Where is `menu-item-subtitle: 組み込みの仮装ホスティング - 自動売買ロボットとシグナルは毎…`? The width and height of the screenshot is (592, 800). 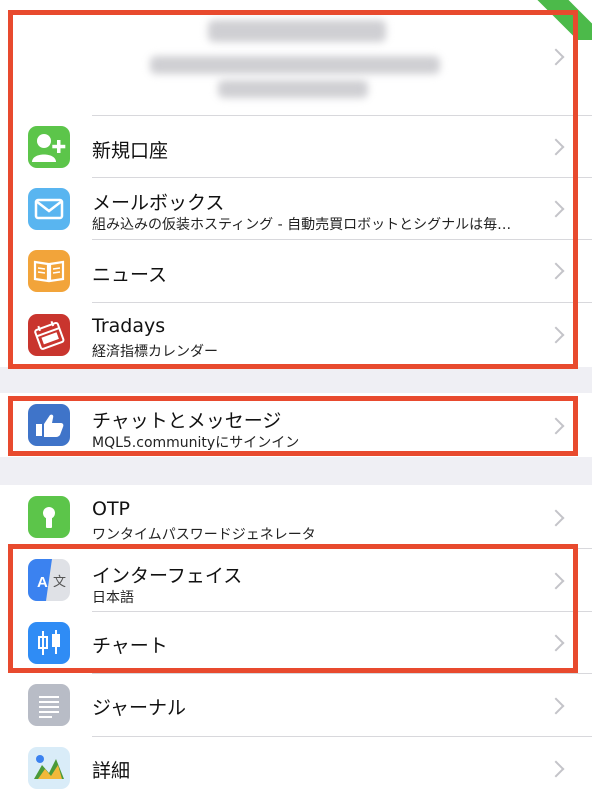 menu-item-subtitle: 組み込みの仮装ホスティング - 自動売買ロボットとシグナルは毎… is located at coordinates (302, 225).